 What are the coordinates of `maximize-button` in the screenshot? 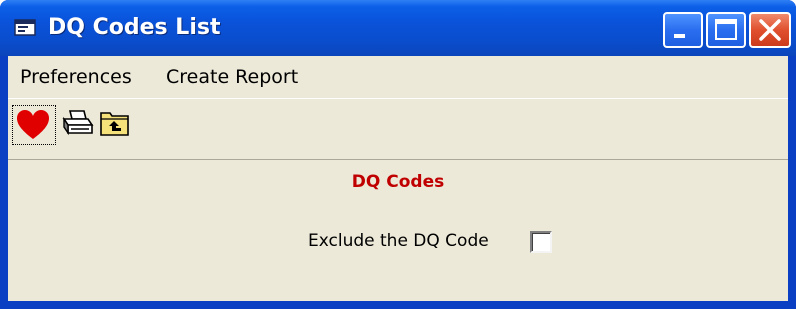 It's located at (726, 30).